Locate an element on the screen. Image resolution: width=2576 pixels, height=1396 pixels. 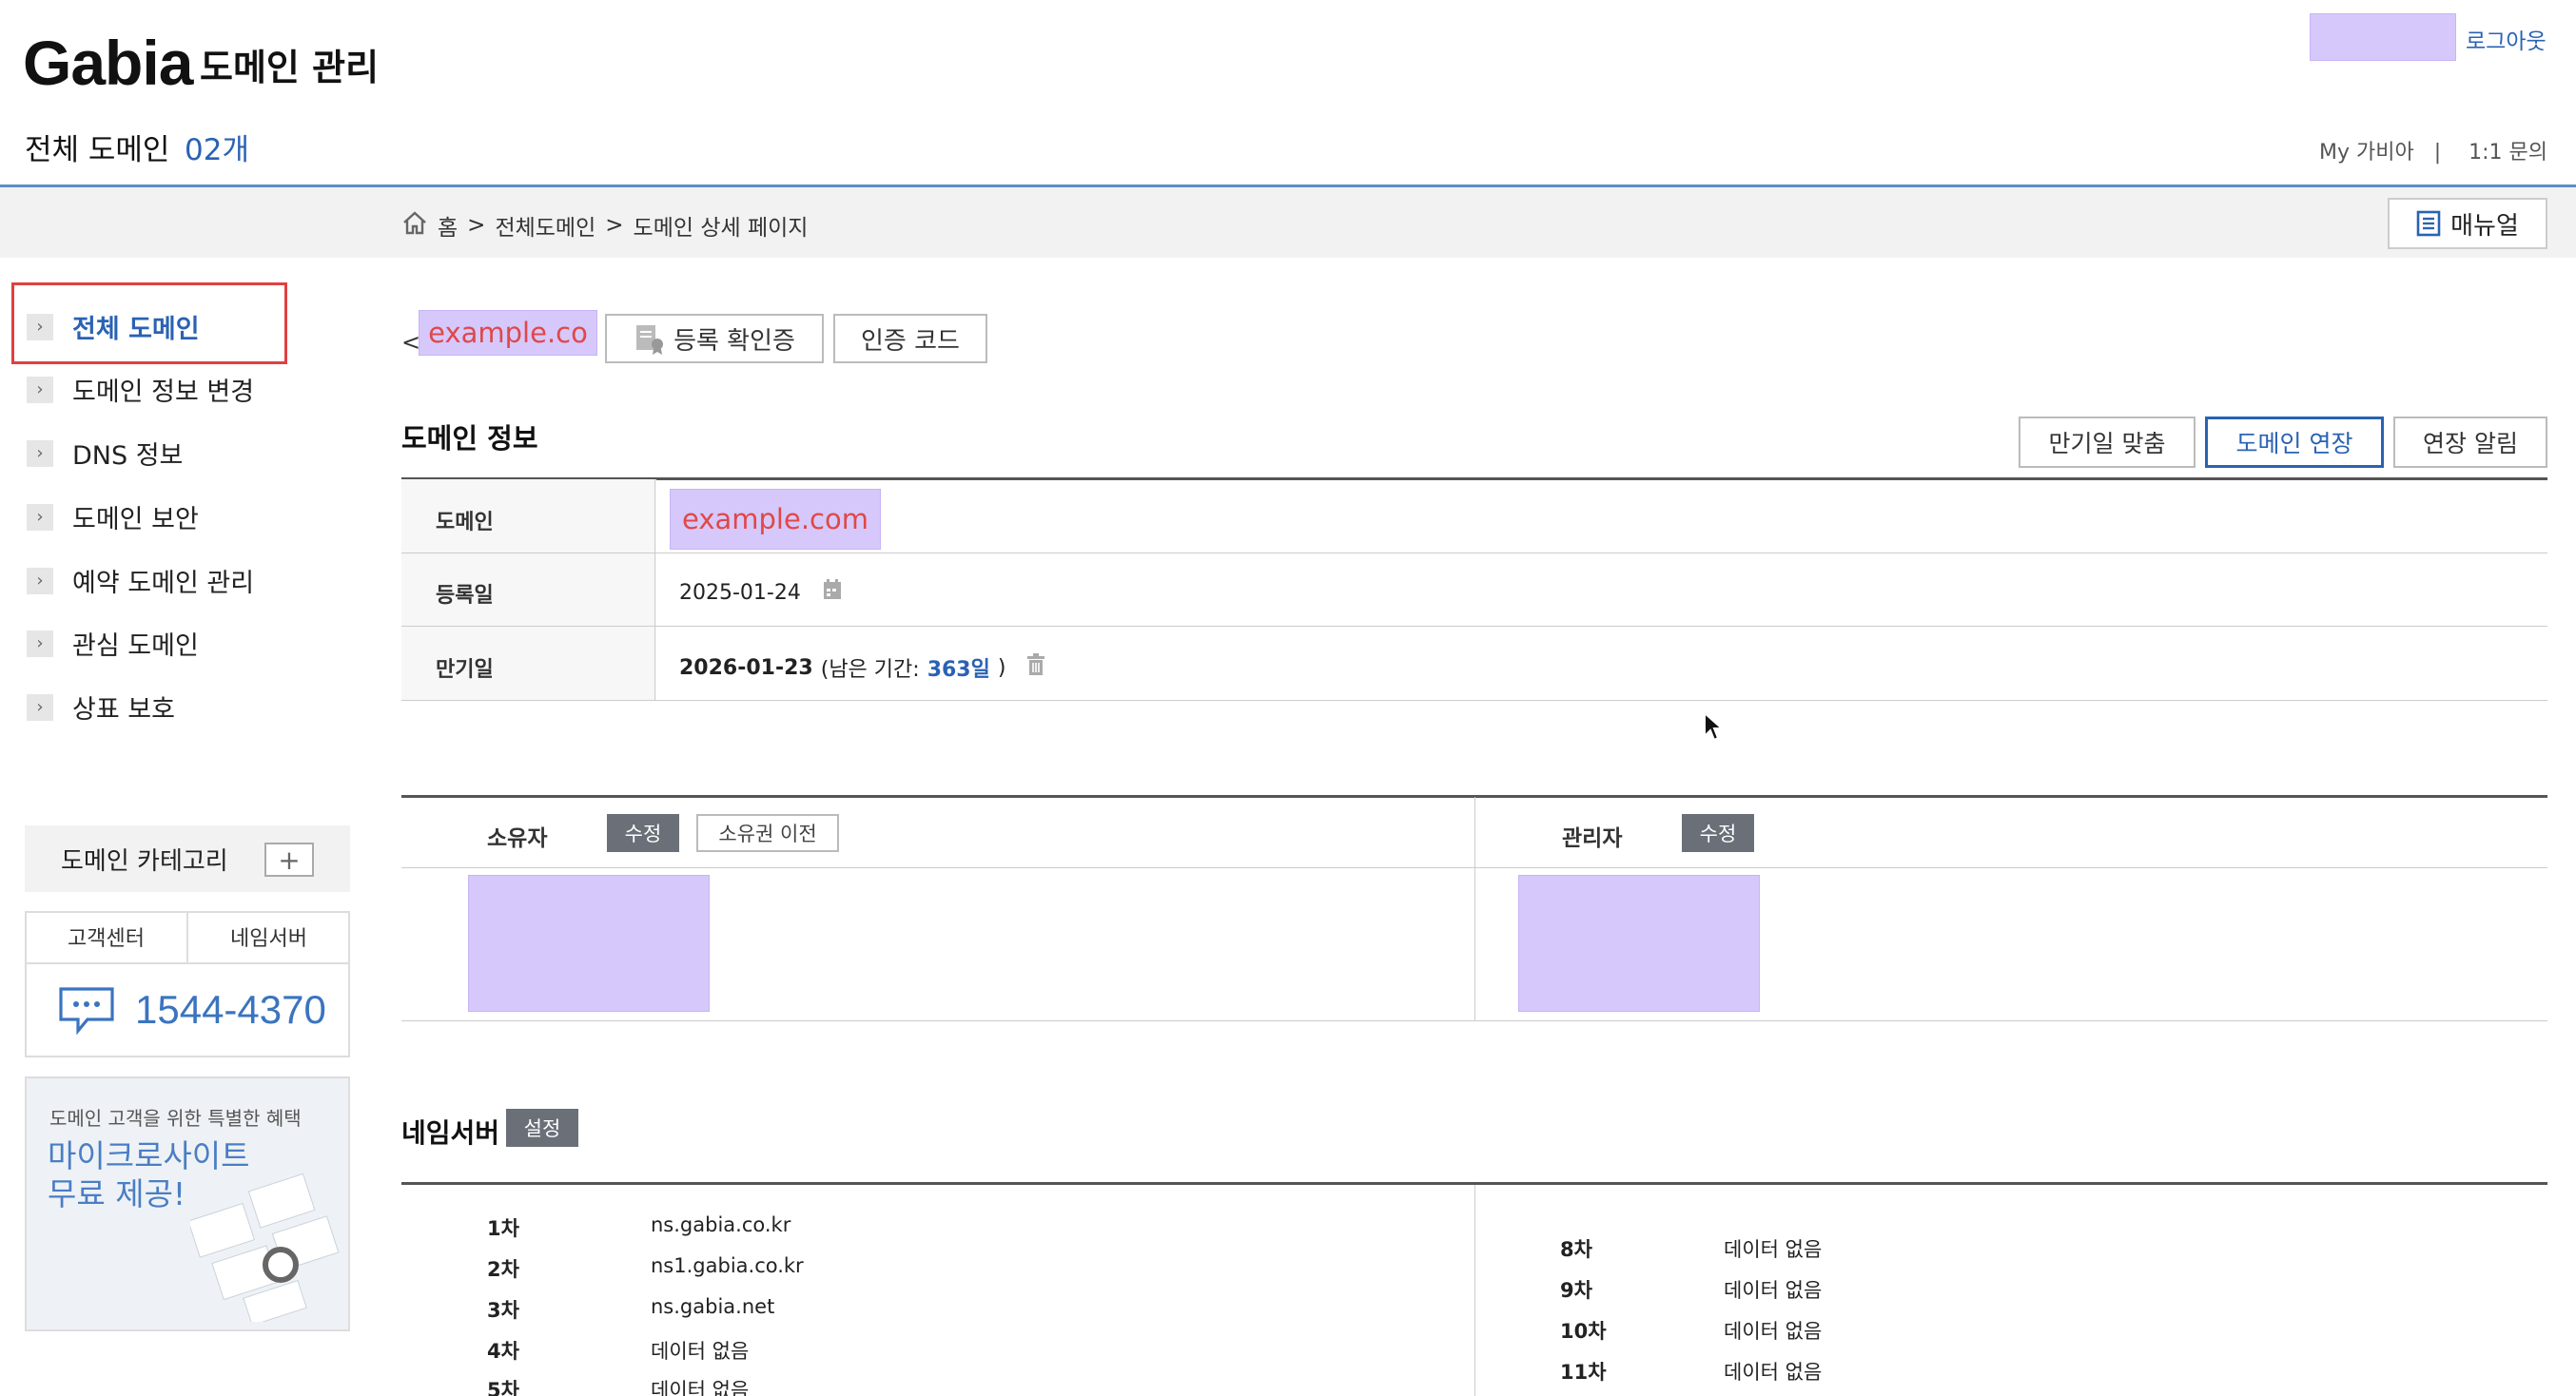
gabia-logo: Gabia is located at coordinates (108, 63).